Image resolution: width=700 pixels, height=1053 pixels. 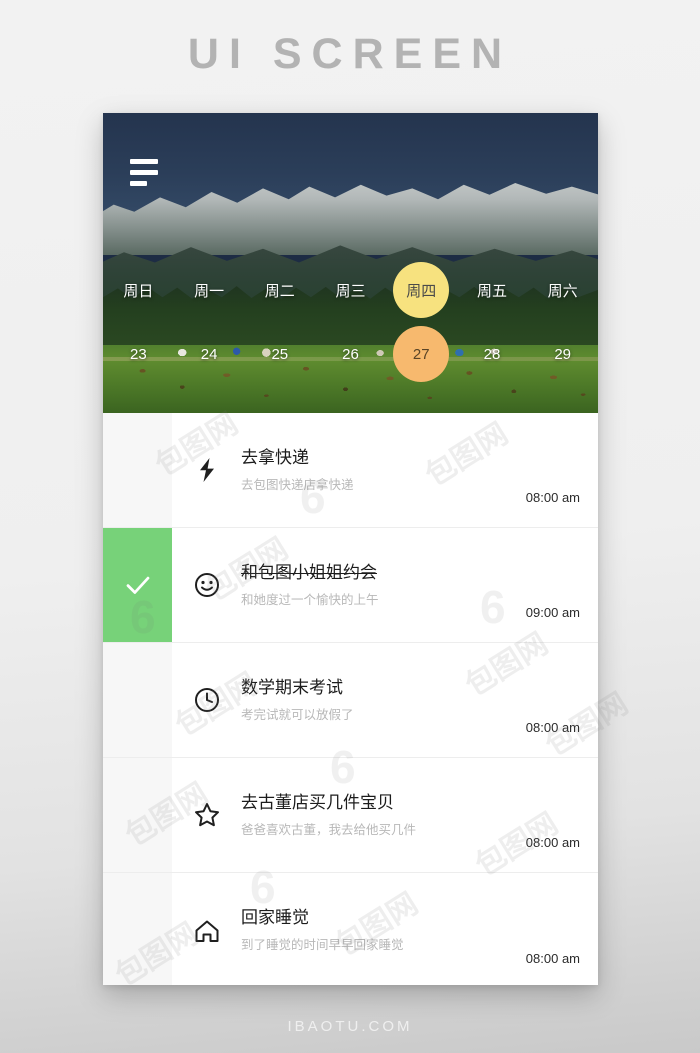 I want to click on smiley-face-icon, so click(x=206, y=585).